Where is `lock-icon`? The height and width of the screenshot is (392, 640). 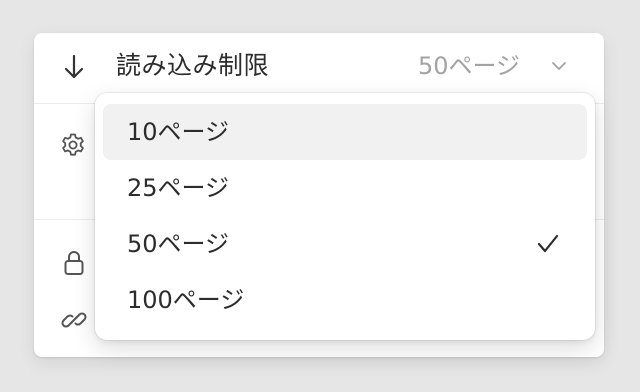
lock-icon is located at coordinates (74, 263).